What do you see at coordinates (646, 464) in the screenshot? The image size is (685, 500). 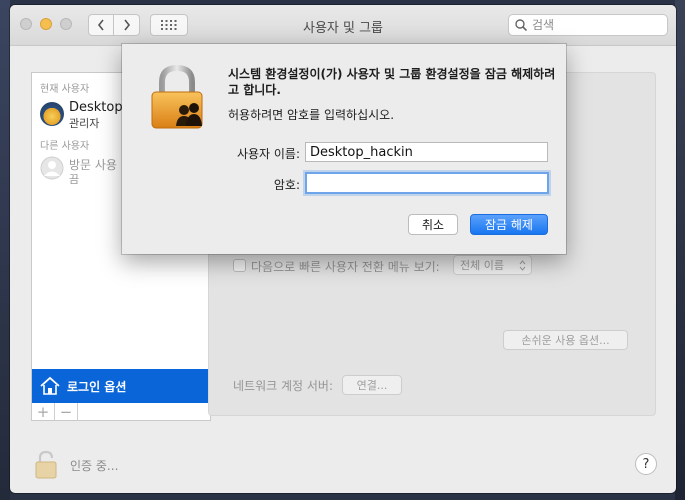 I see `help-button: ?` at bounding box center [646, 464].